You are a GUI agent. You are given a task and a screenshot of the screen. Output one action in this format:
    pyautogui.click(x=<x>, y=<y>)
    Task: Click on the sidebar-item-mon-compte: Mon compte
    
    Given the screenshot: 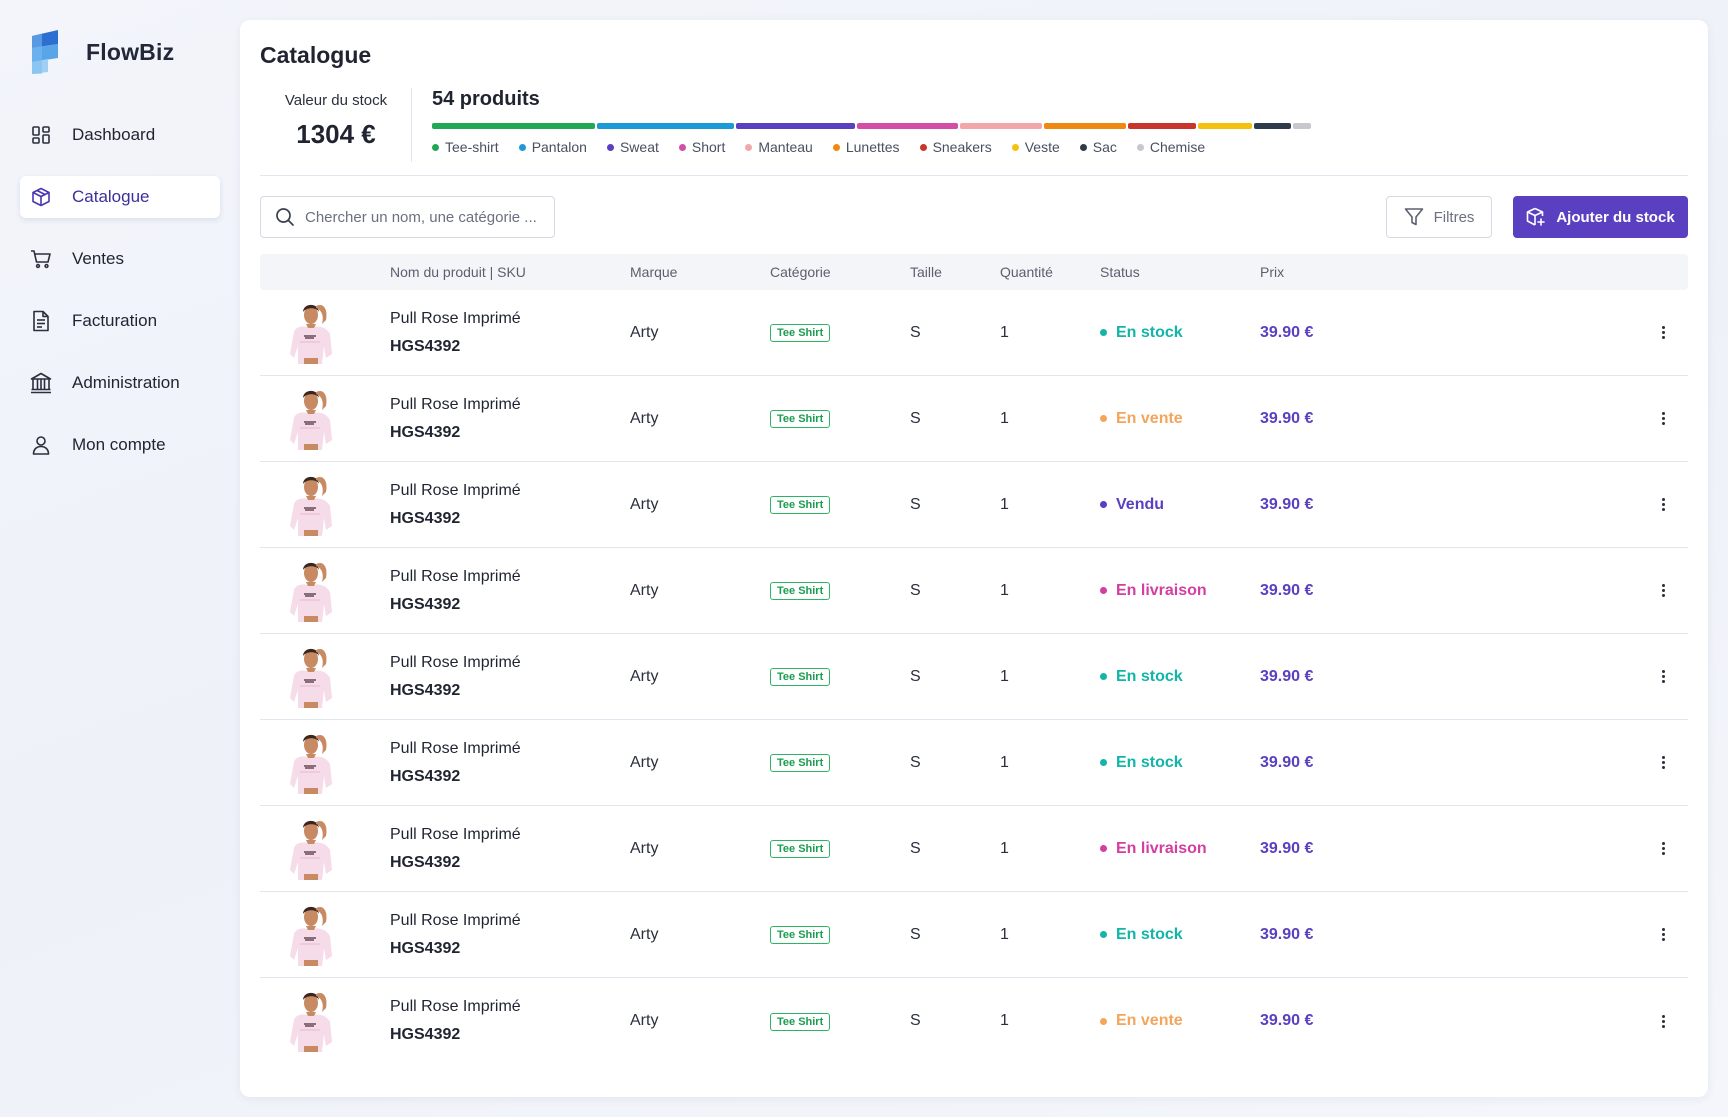 What is the action you would take?
    pyautogui.click(x=120, y=445)
    